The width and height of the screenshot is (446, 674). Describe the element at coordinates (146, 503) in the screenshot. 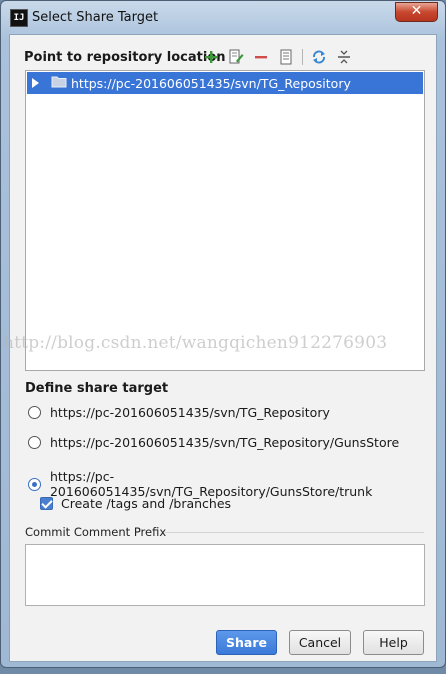

I see `create-tags-label: Create /tags and /branches` at that location.